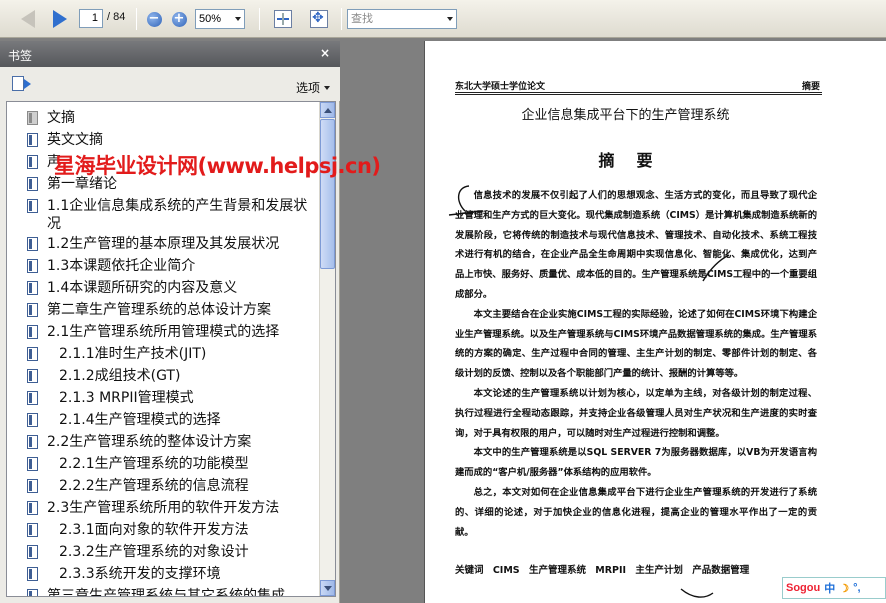  Describe the element at coordinates (611, 570) in the screenshot. I see `keyword: MRPII` at that location.